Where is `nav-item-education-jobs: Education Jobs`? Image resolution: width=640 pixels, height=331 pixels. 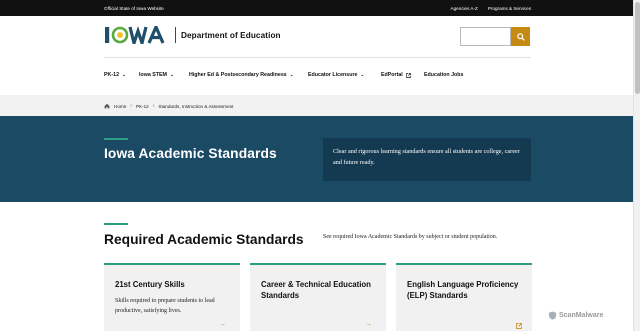 nav-item-education-jobs: Education Jobs is located at coordinates (443, 75).